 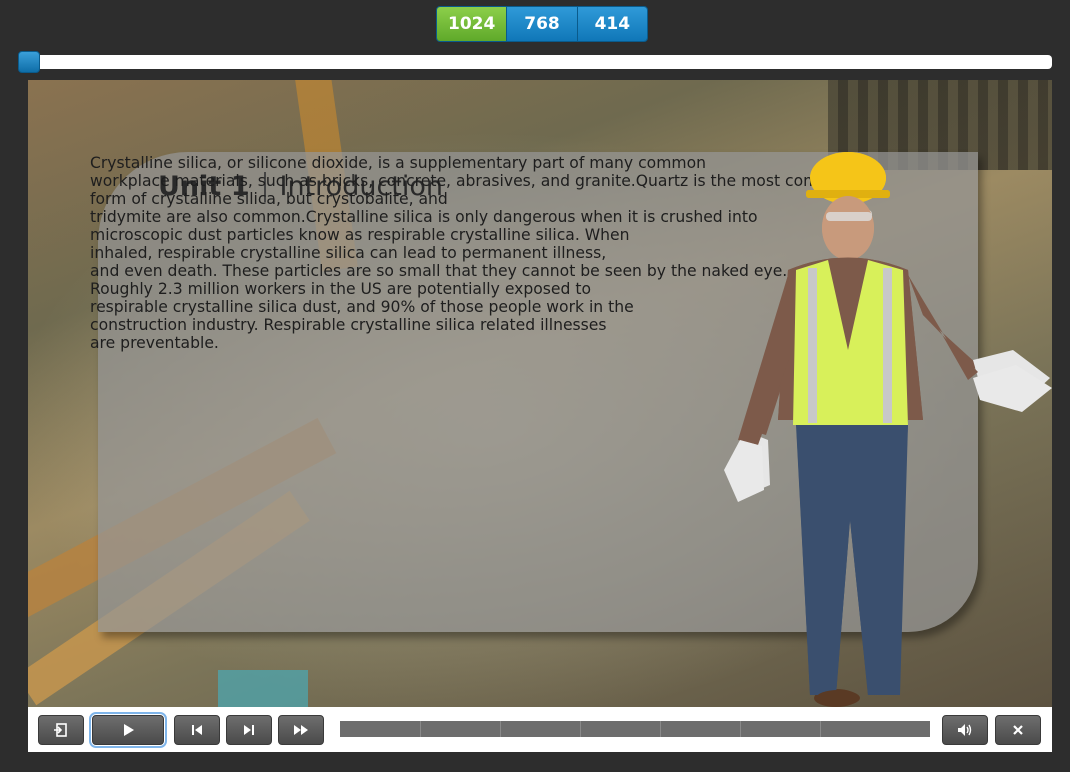 I want to click on resolution-option-768: 768, so click(x=541, y=24).